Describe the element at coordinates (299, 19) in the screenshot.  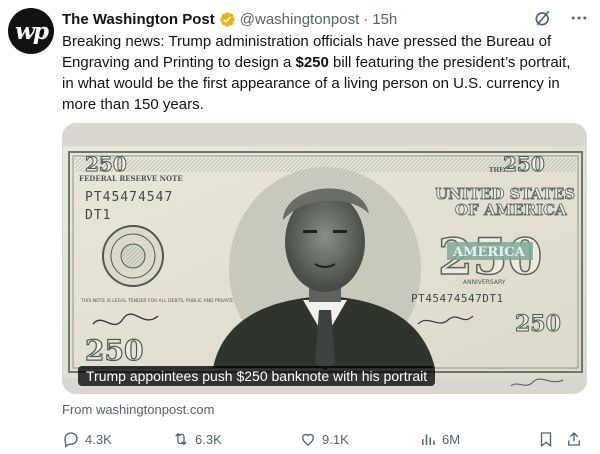
I see `account-handle: @washingtonpost` at that location.